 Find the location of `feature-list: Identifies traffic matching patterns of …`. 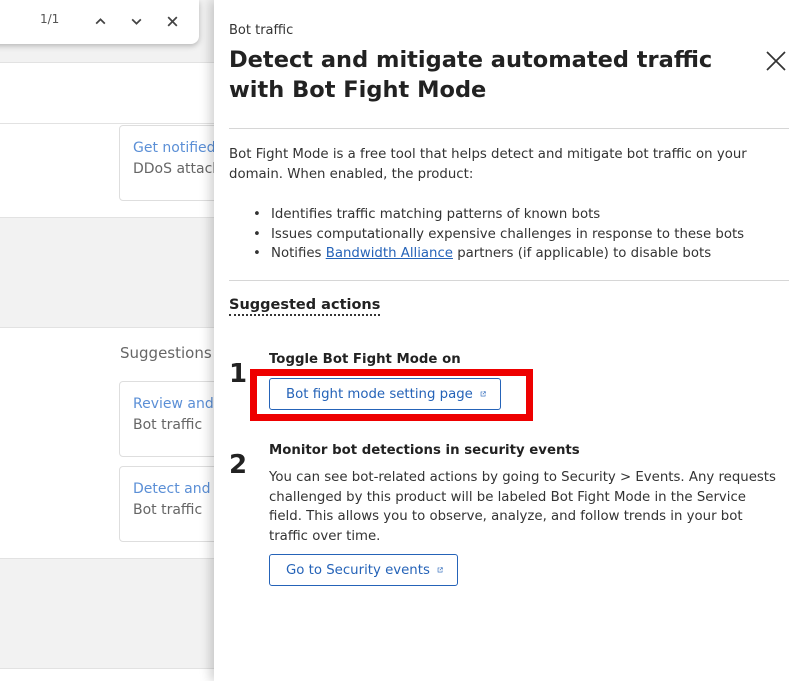

feature-list: Identifies traffic matching patterns of … is located at coordinates (501, 234).